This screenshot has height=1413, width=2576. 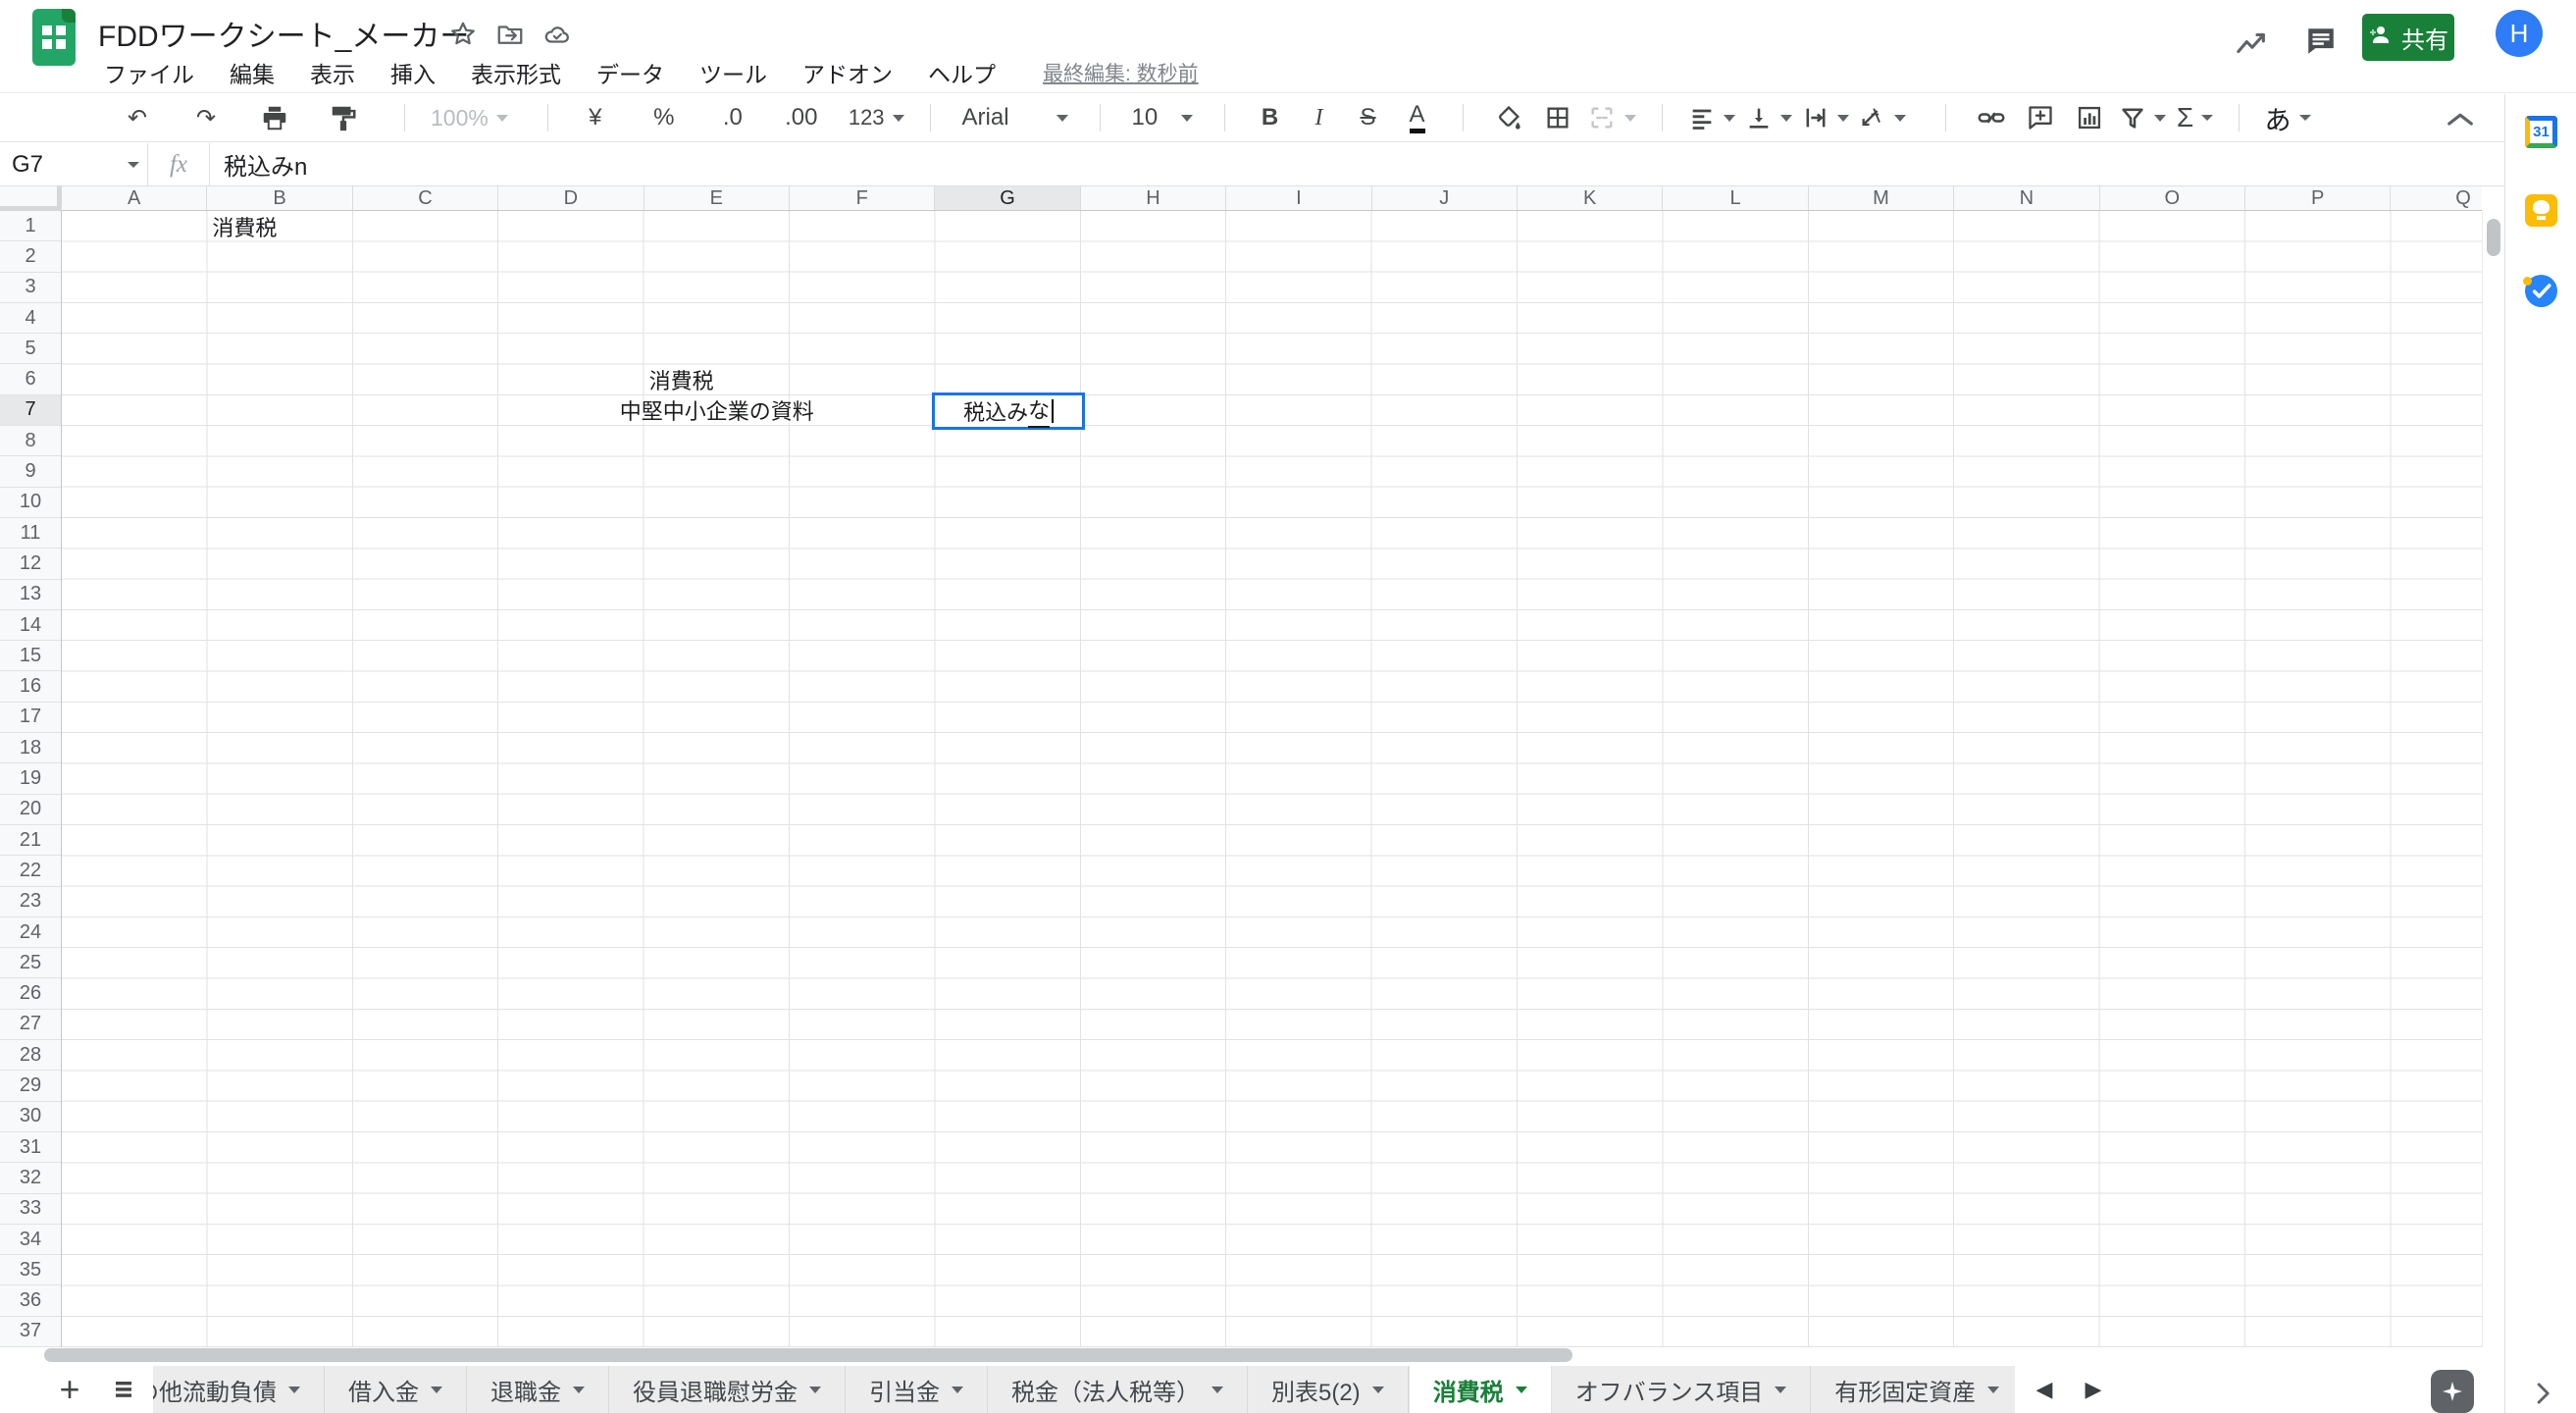 I want to click on column-header-P: P, so click(x=2318, y=198).